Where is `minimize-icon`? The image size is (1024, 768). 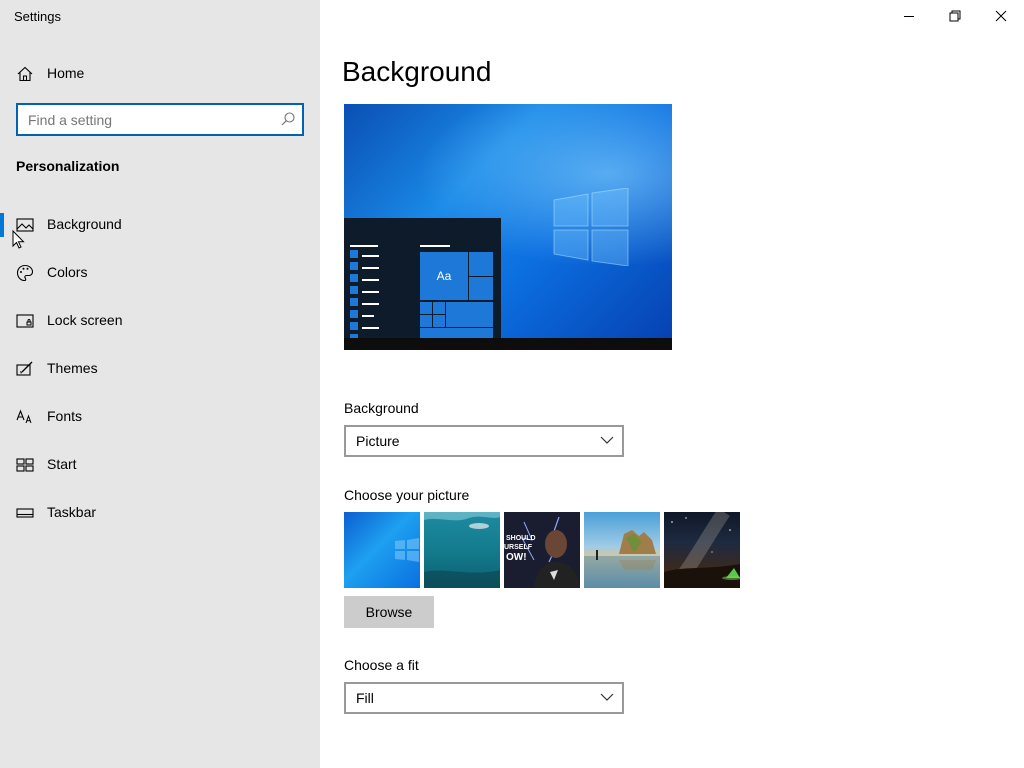
minimize-icon is located at coordinates (909, 16).